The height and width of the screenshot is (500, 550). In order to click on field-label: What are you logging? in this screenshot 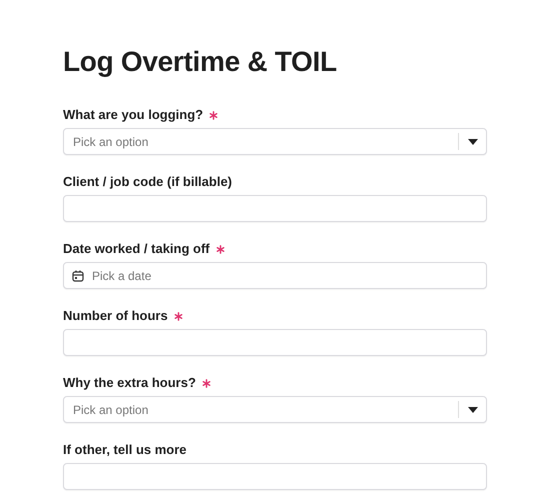, I will do `click(133, 115)`.